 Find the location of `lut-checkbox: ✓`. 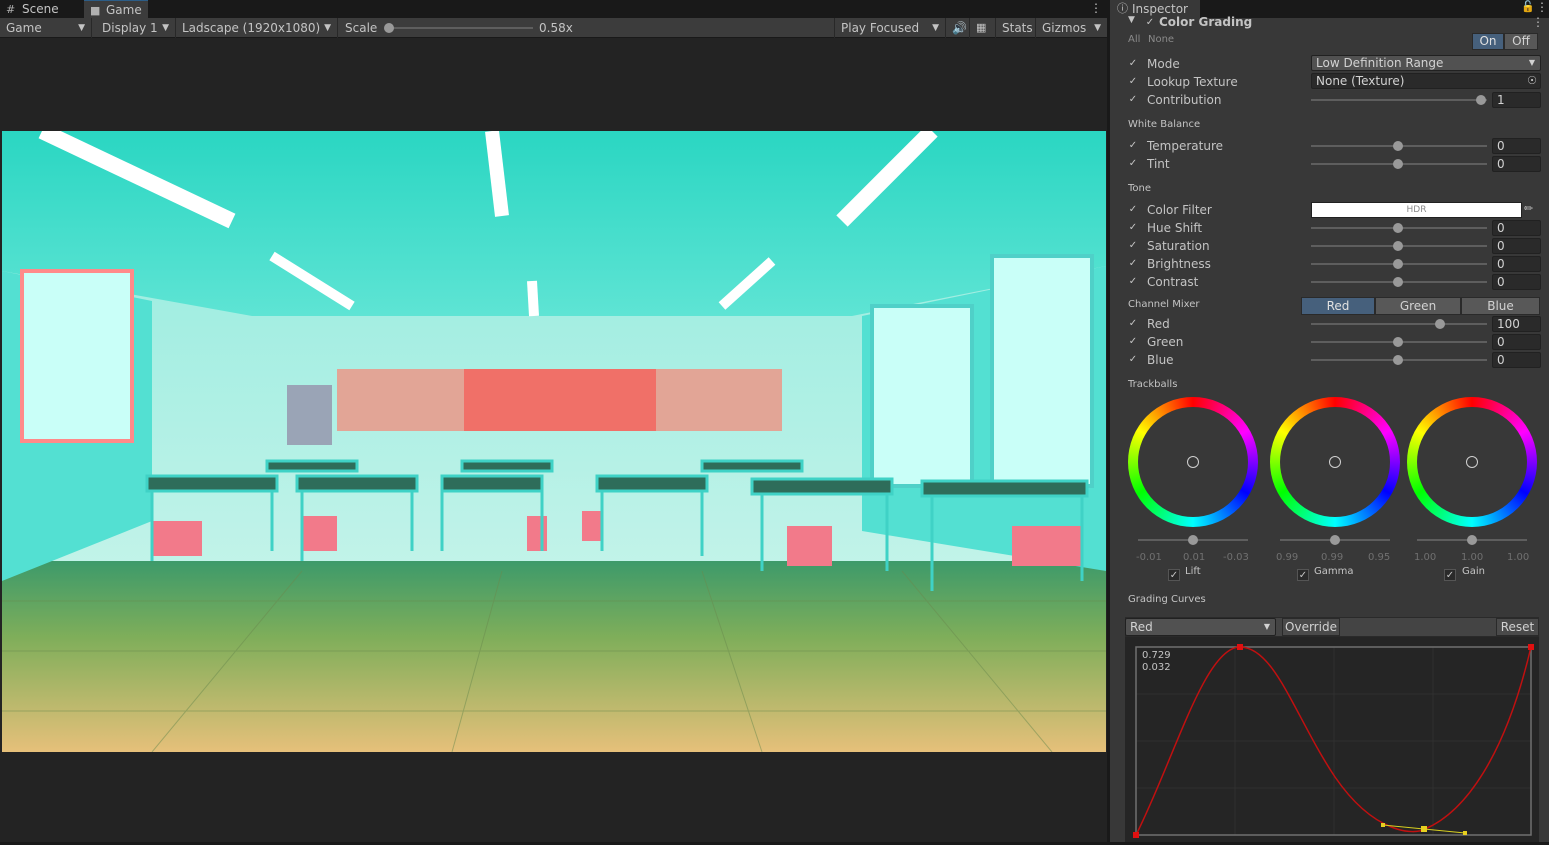

lut-checkbox: ✓ is located at coordinates (1133, 82).